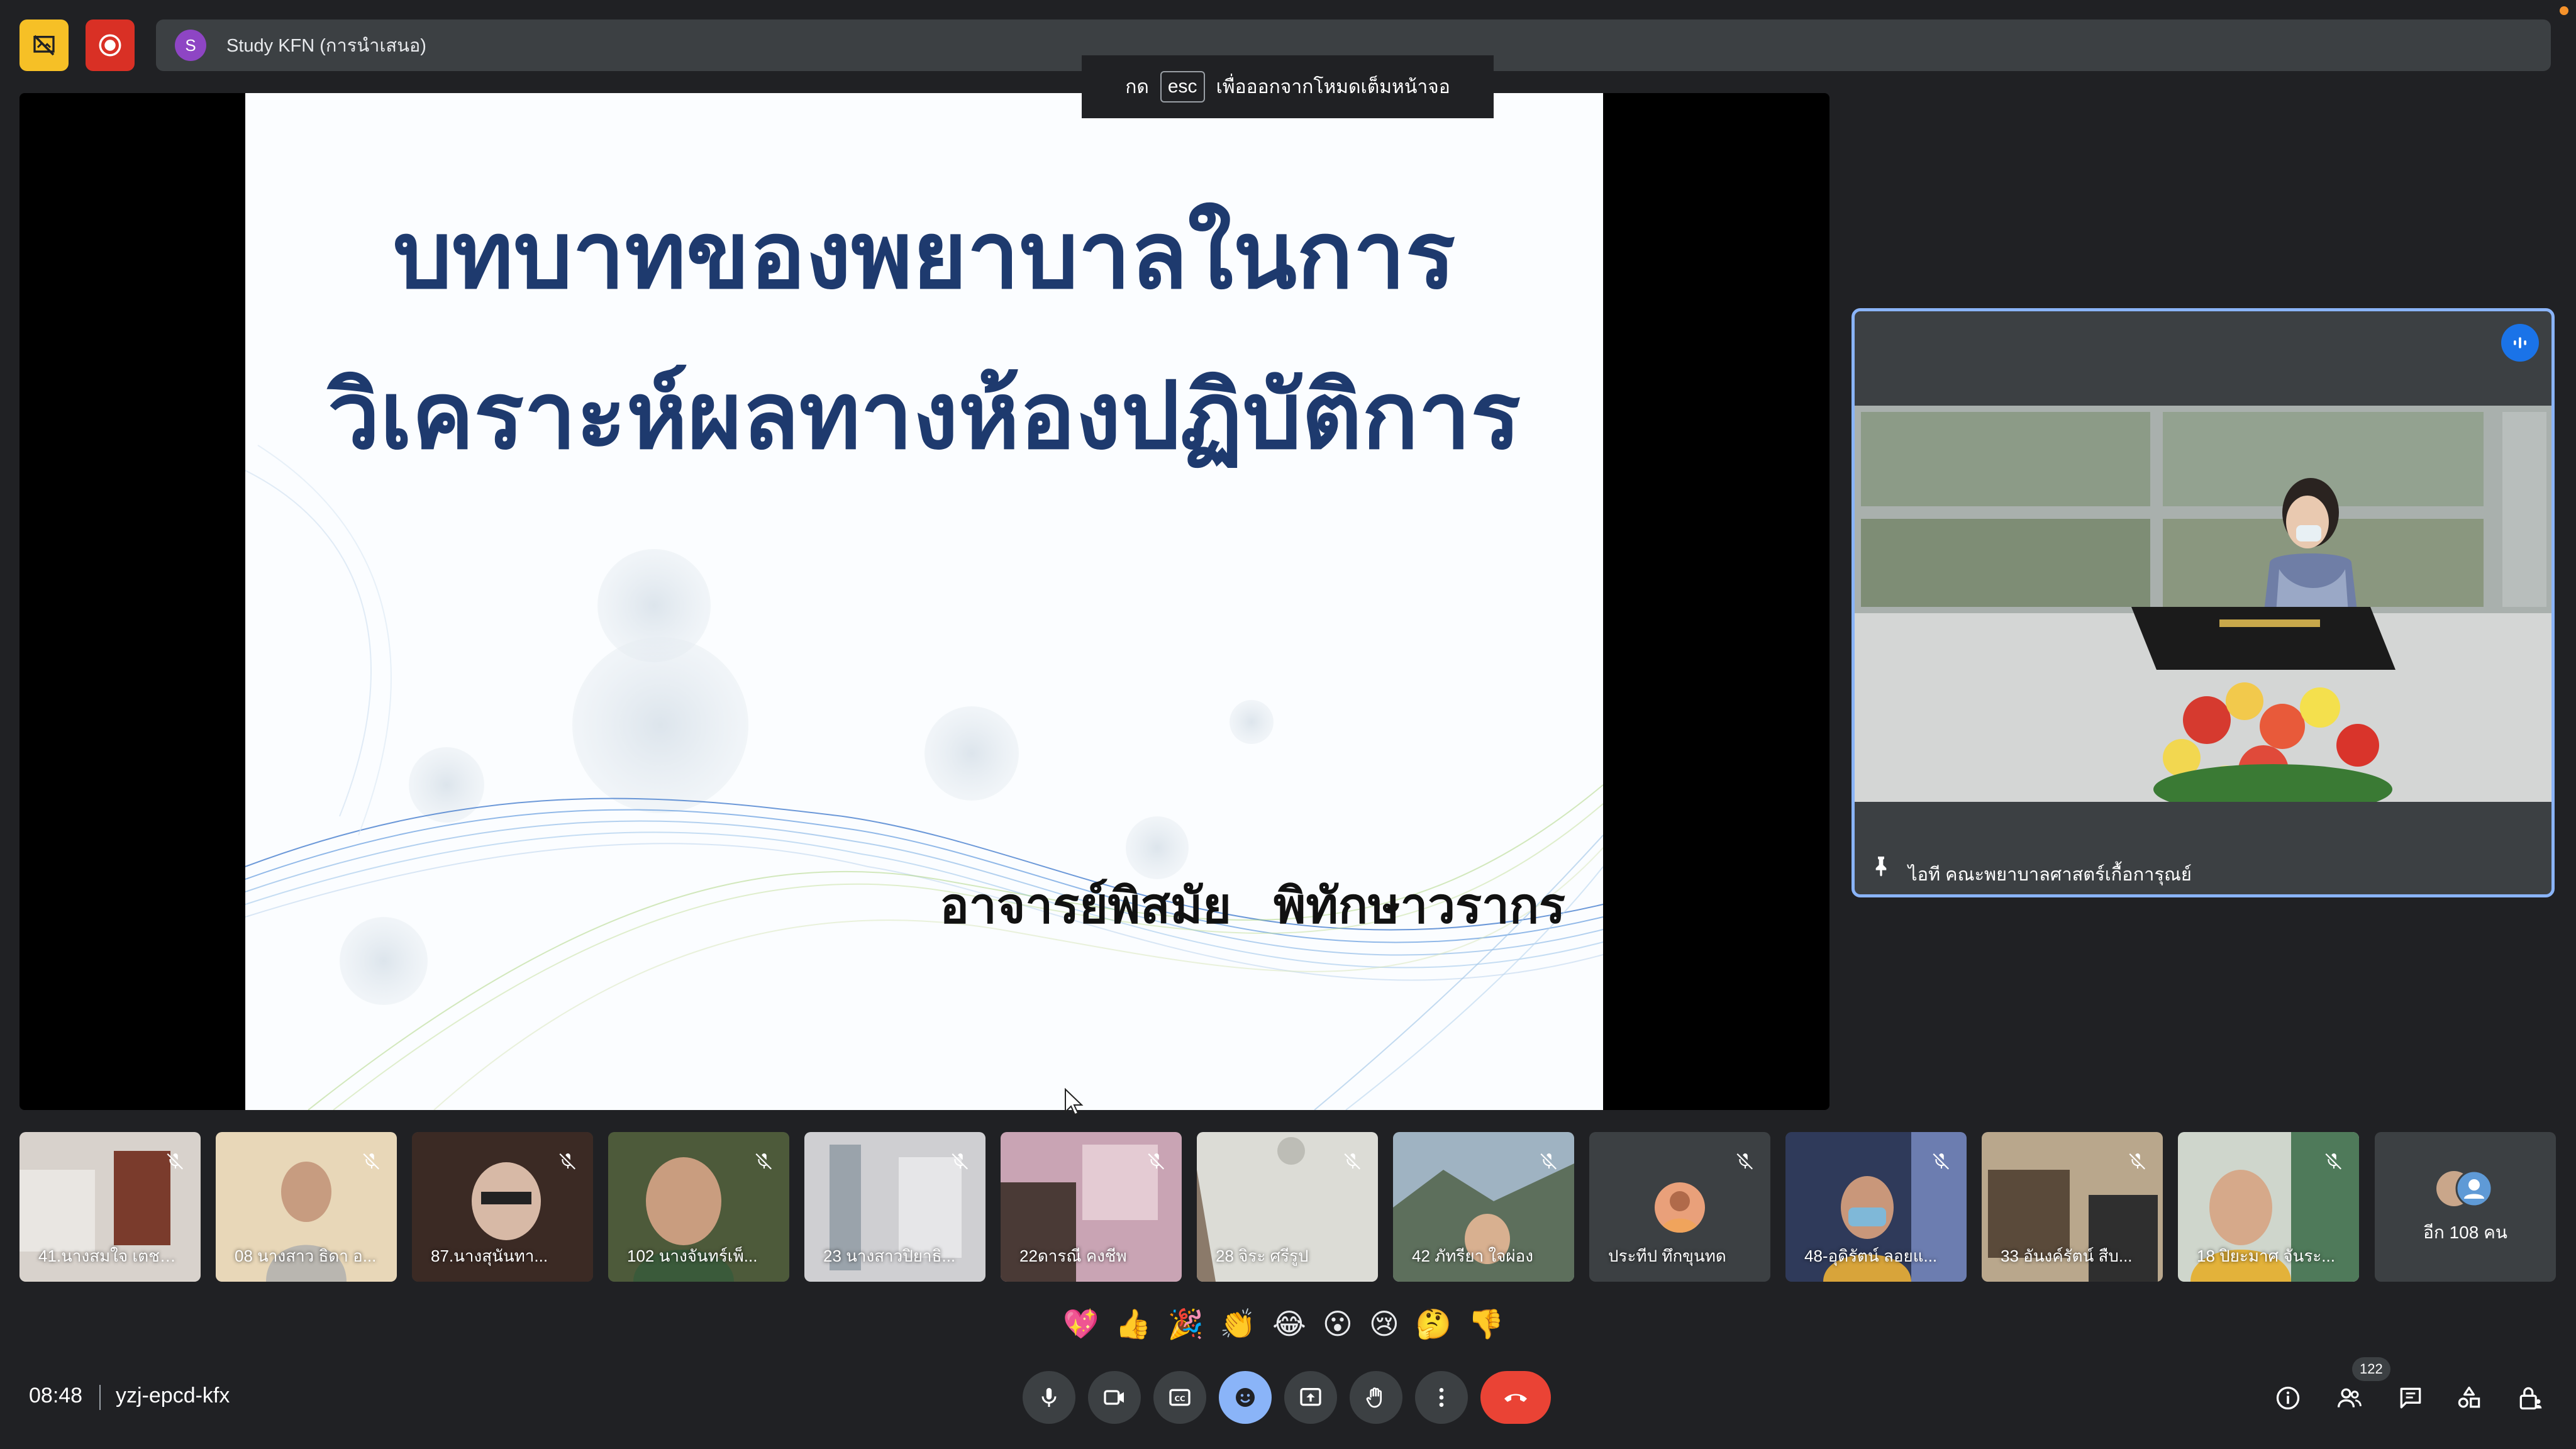 This screenshot has height=1449, width=2576. I want to click on reactions-button, so click(1245, 1397).